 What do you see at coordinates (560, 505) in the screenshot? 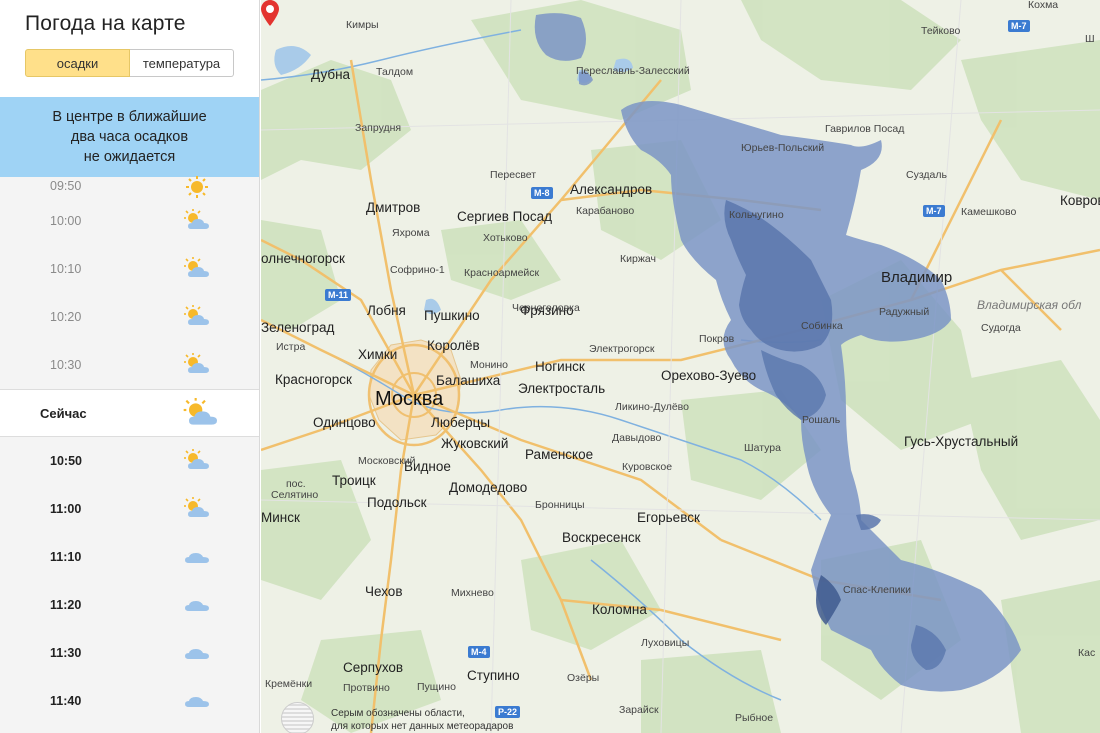
I see `town-label: Бронницы` at bounding box center [560, 505].